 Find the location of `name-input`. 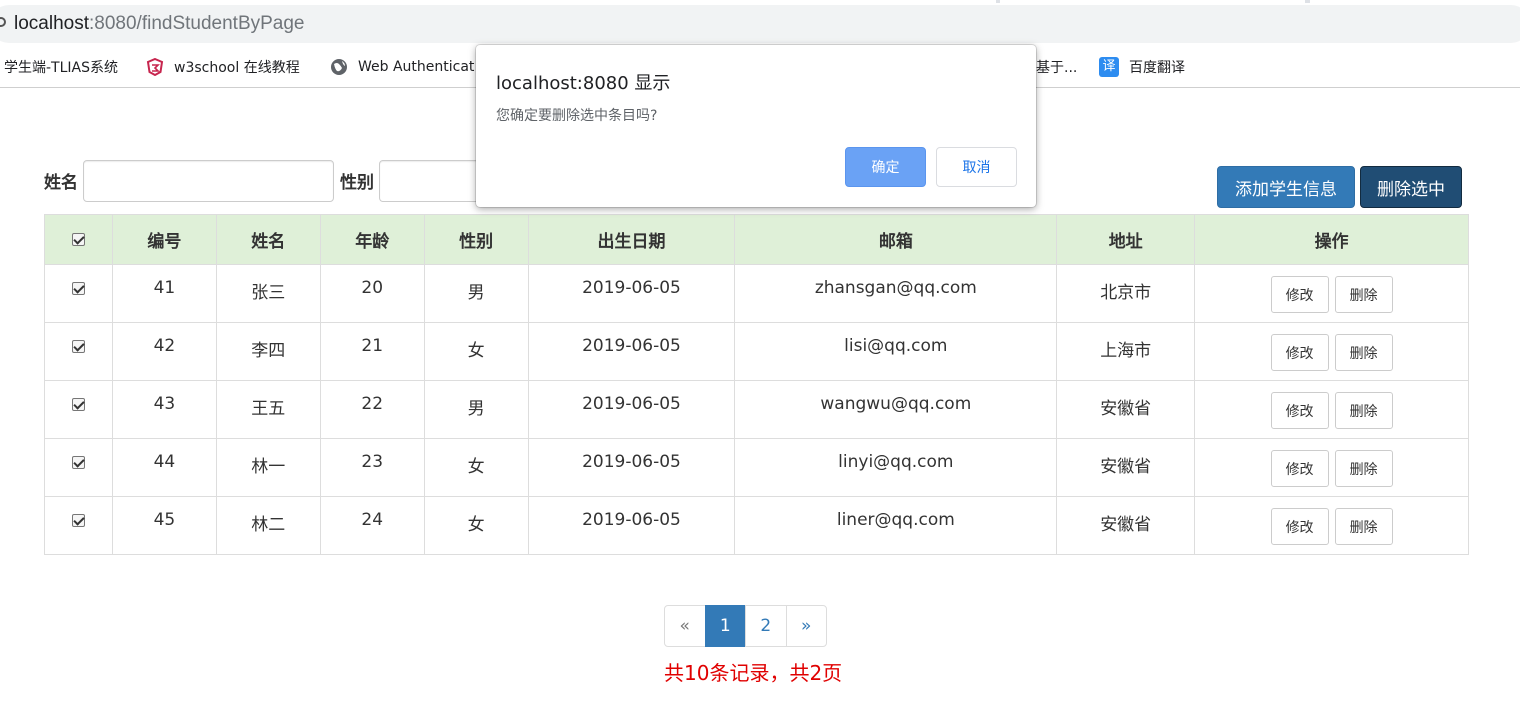

name-input is located at coordinates (208, 181).